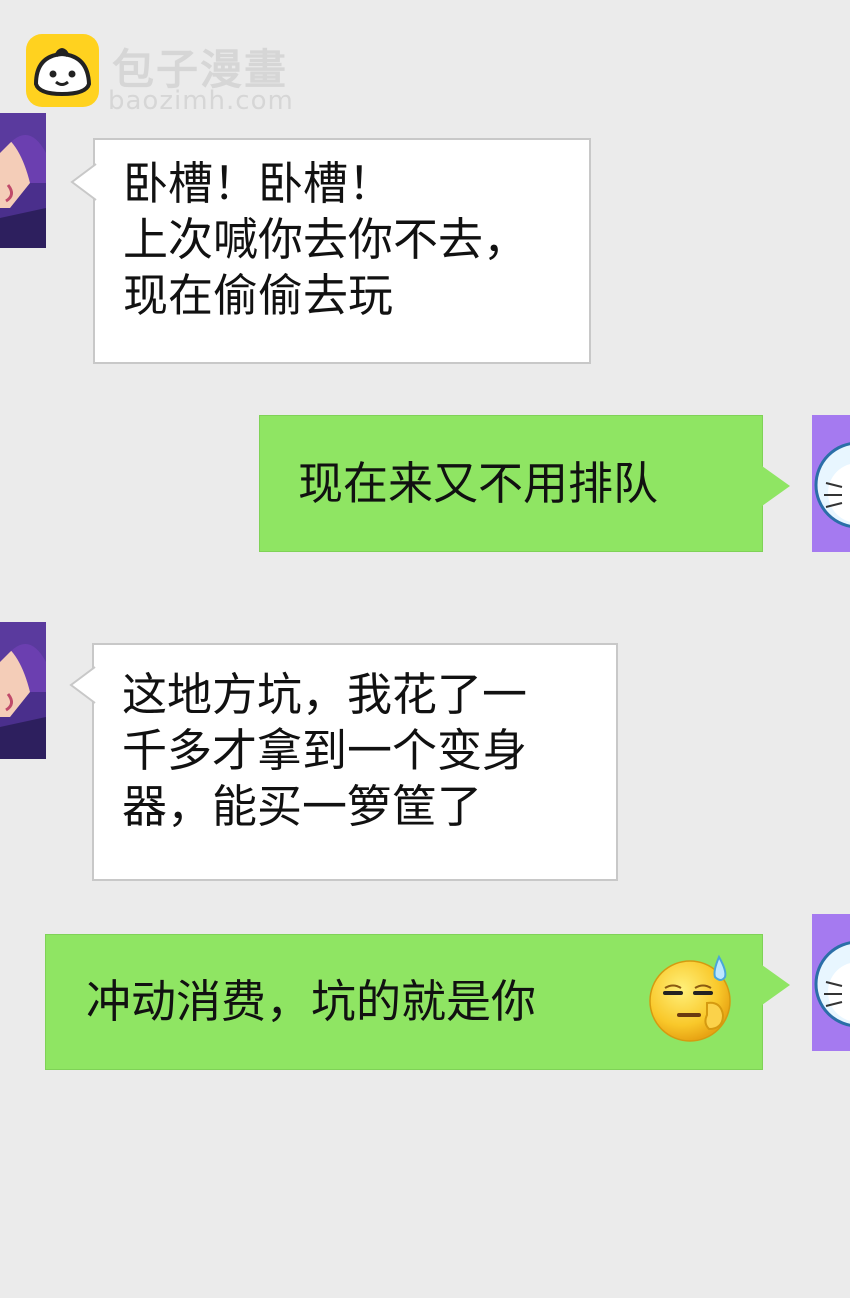  Describe the element at coordinates (302, 806) in the screenshot. I see `message-text-line: 器，能买一箩筐了` at that location.